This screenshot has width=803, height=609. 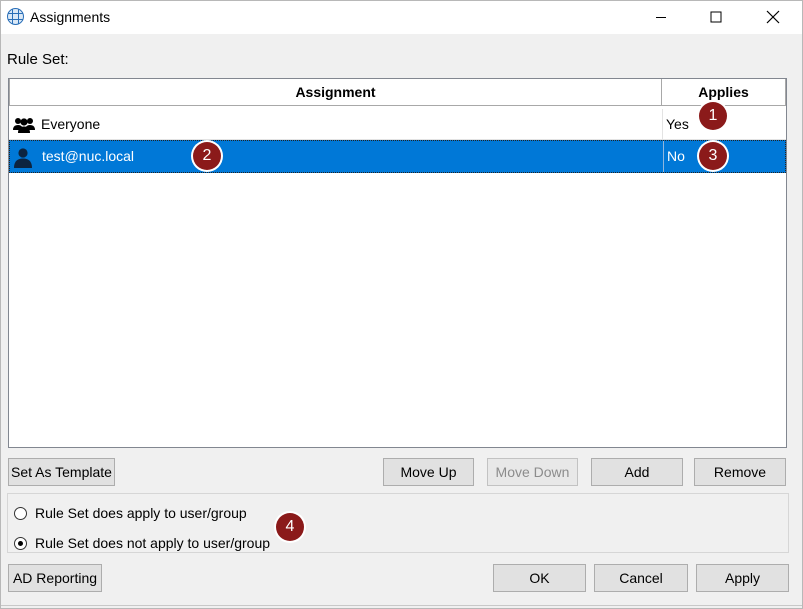 What do you see at coordinates (207, 156) in the screenshot?
I see `callout-badge-2: 2` at bounding box center [207, 156].